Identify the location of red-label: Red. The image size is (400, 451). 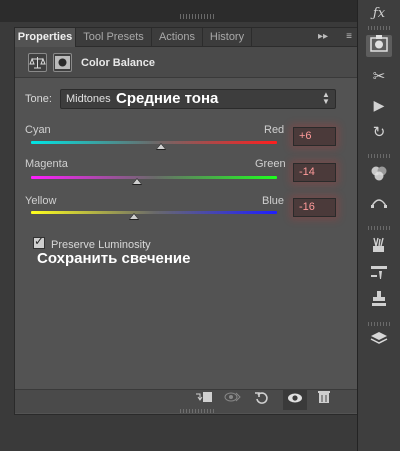
(274, 130).